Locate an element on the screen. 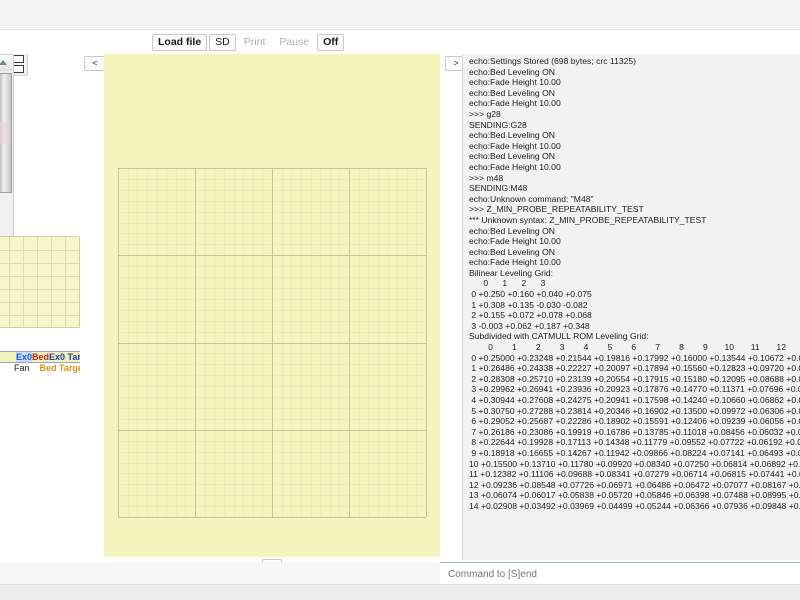  console-line: >>> Z_MIN_PROBE_REPEATABILITY_TEST is located at coordinates (556, 209).